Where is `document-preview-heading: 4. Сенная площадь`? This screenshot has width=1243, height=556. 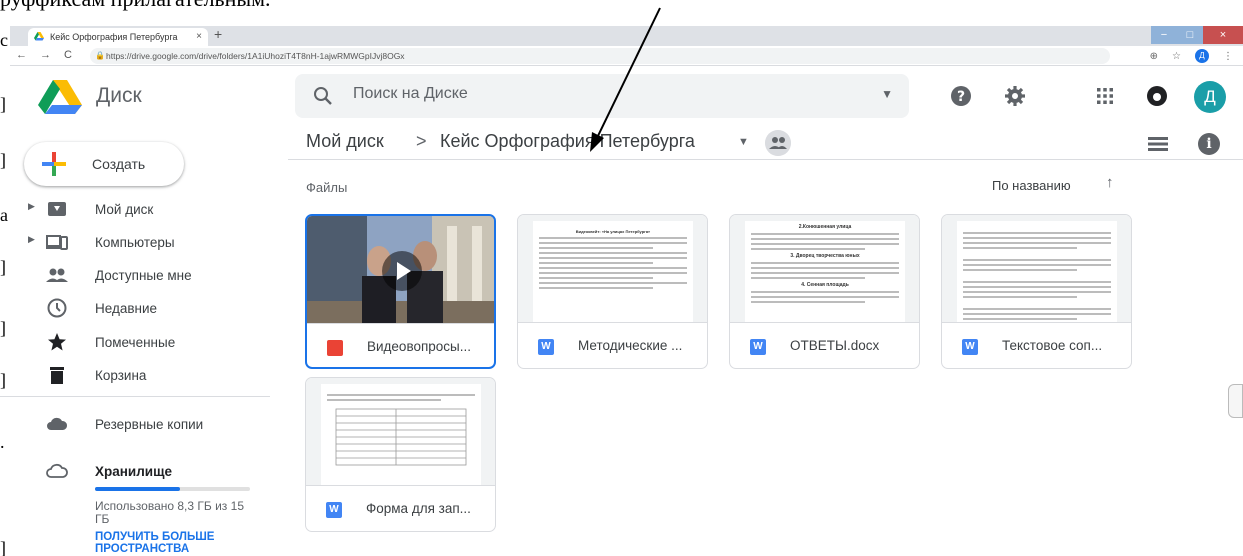
document-preview-heading: 4. Сенная площадь is located at coordinates (825, 285).